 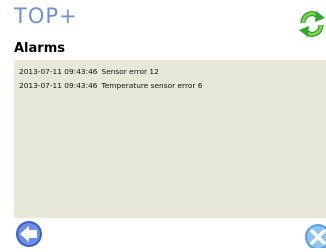 I want to click on page-title: Alarms, so click(x=39, y=48).